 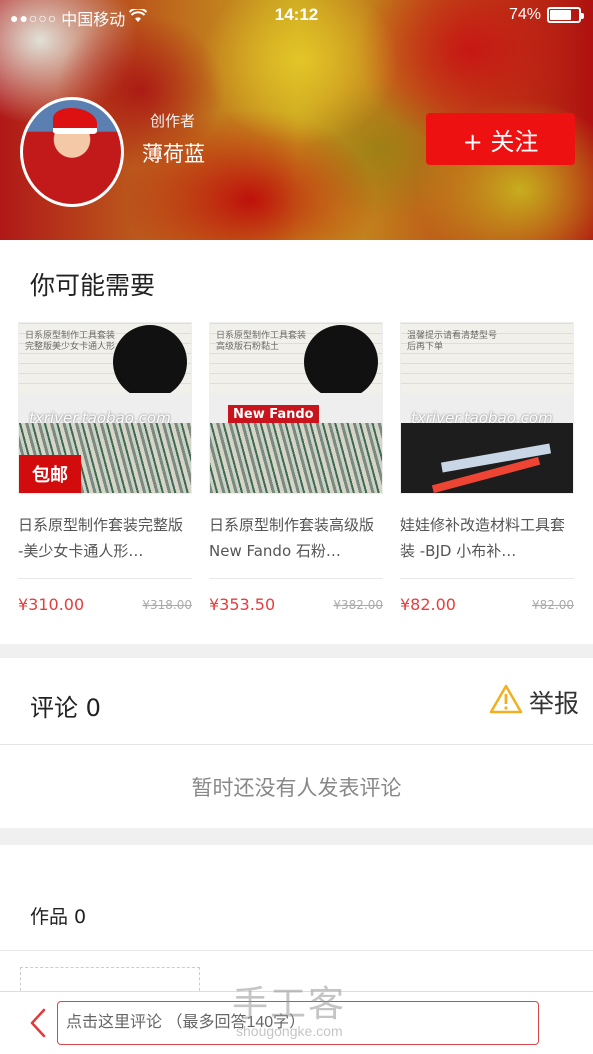 I want to click on product-image: 温馨提示请看清楚型号后再下单 txriver.taobao.com, so click(x=487, y=408).